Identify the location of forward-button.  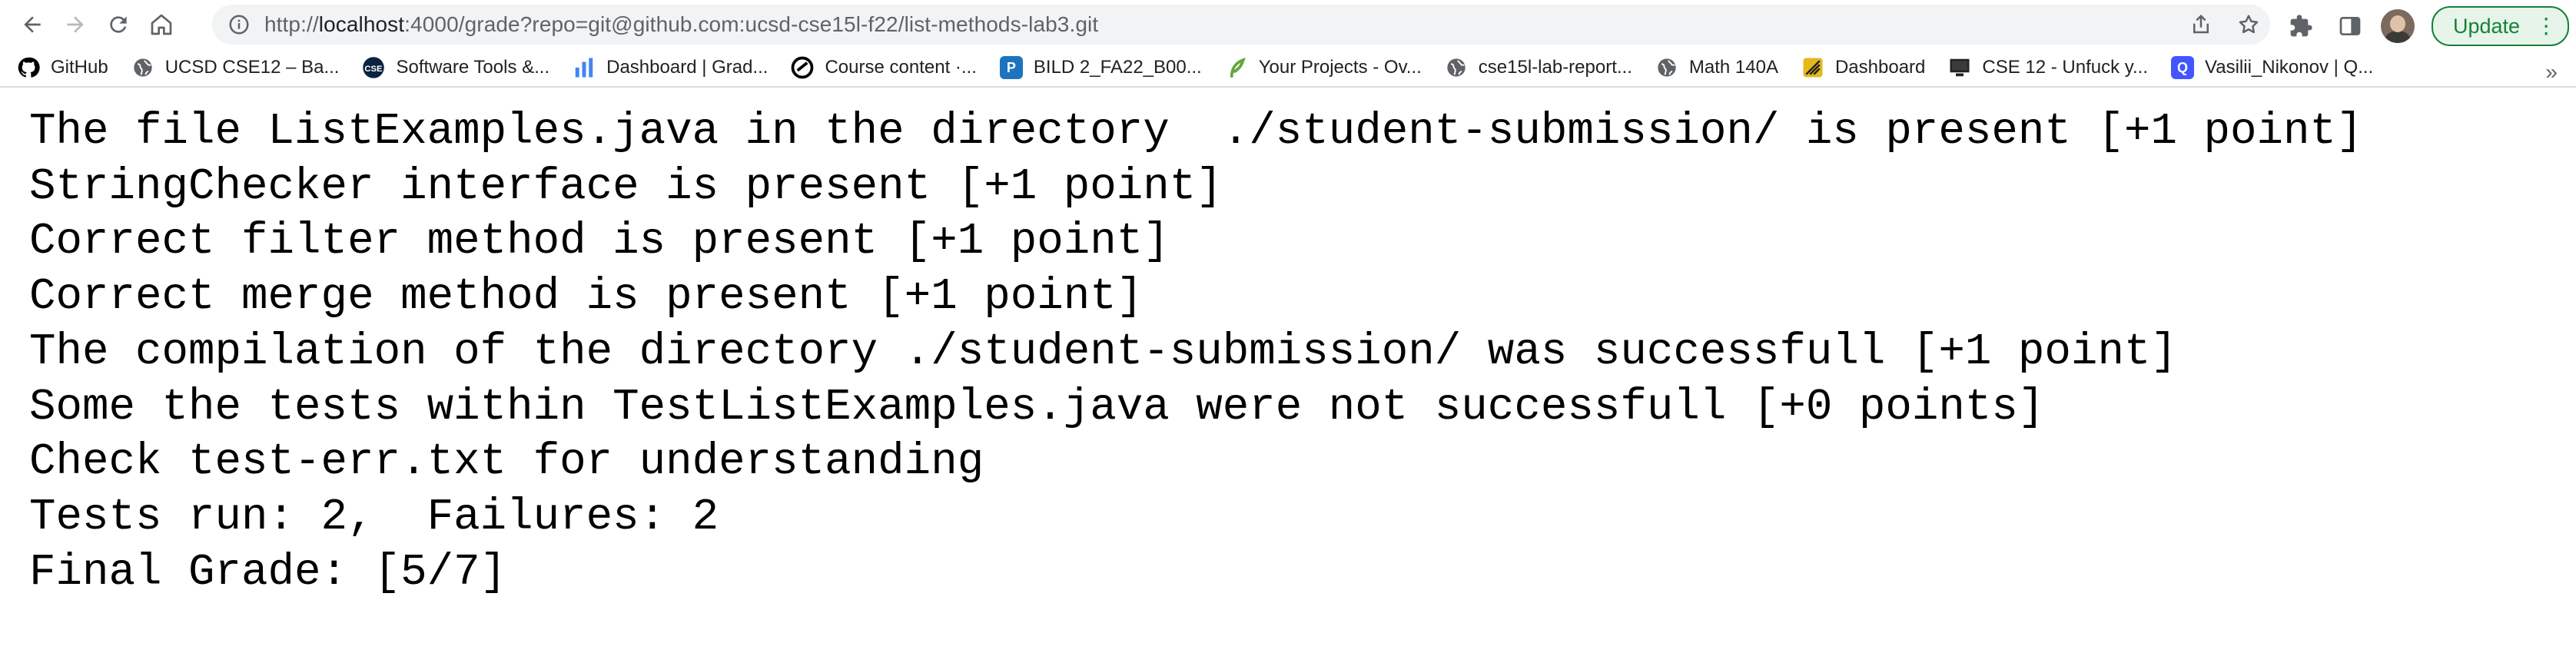
(75, 24).